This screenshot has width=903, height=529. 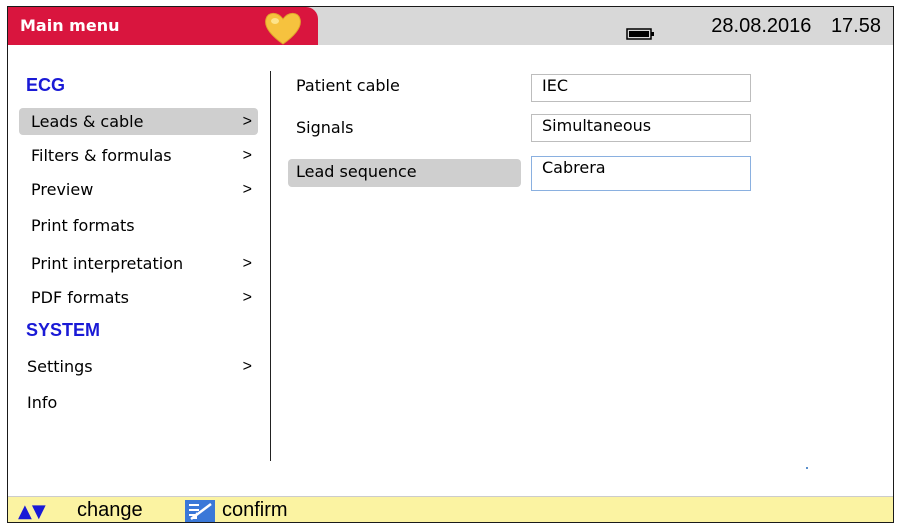 I want to click on sidebar-item-filters-formulas: Filters & formulas >, so click(x=138, y=155).